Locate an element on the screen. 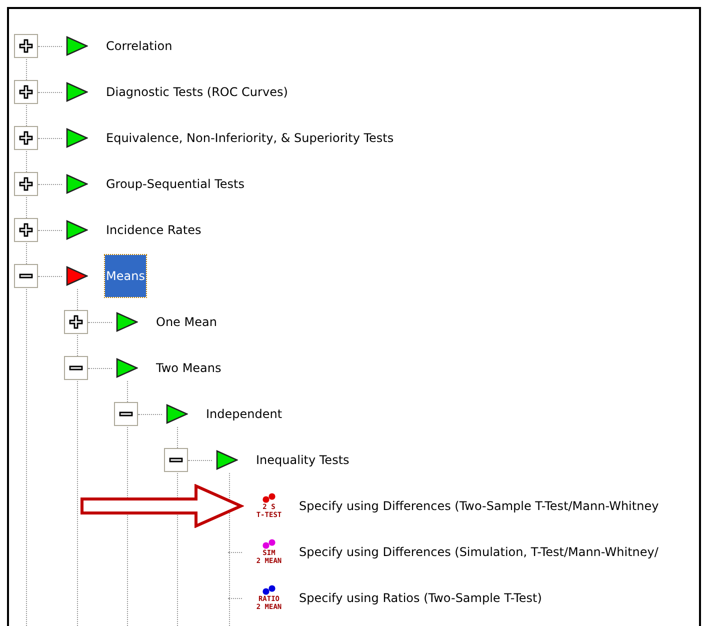 Image resolution: width=707 pixels, height=626 pixels. tree-item: Two Means is located at coordinates (188, 368).